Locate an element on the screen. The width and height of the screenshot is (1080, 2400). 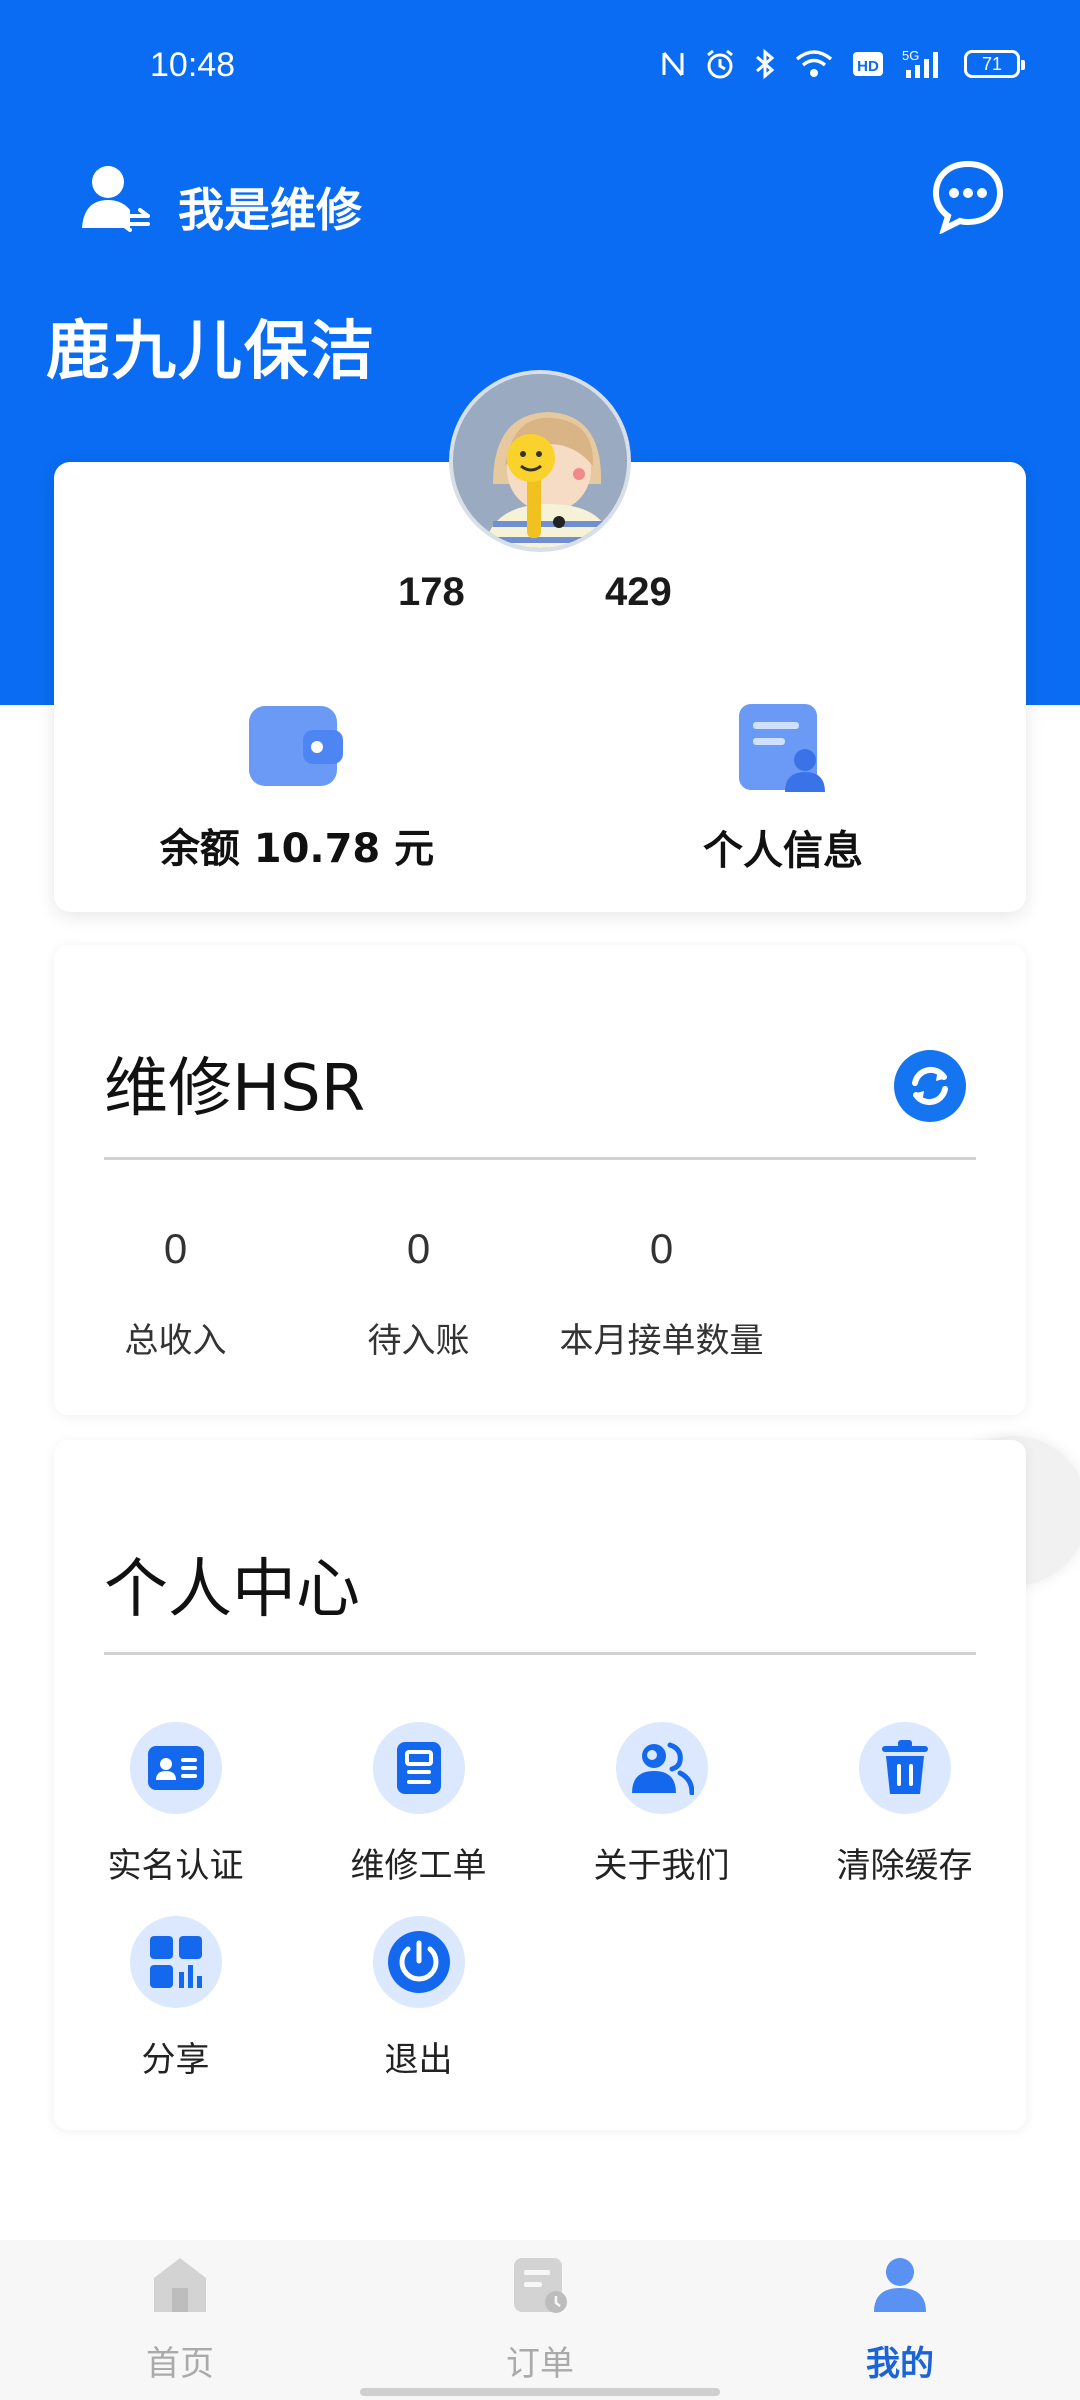
wifi-icon is located at coordinates (814, 63).